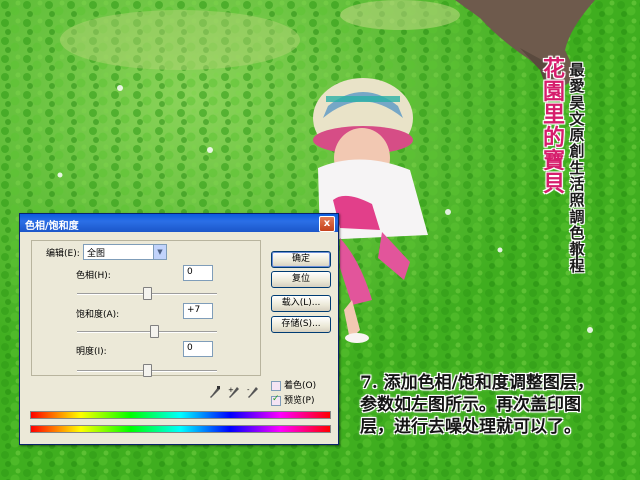 The height and width of the screenshot is (480, 640). I want to click on subtitle-char: 活, so click(577, 184).